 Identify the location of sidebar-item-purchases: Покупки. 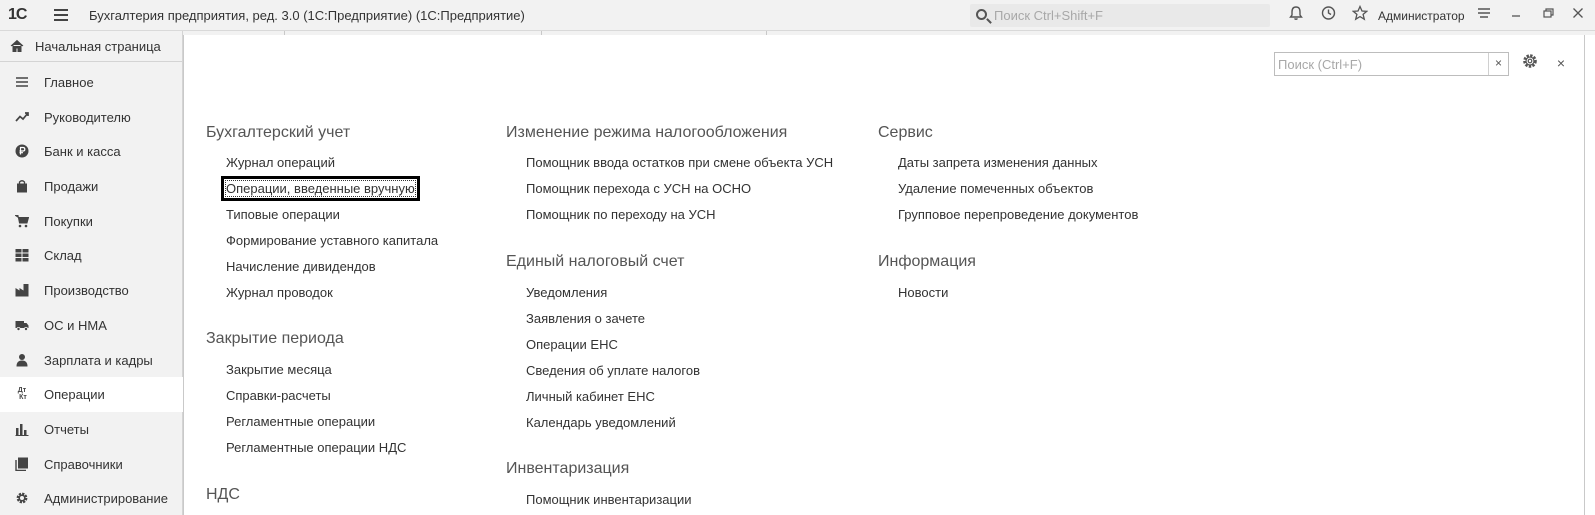
(91, 221).